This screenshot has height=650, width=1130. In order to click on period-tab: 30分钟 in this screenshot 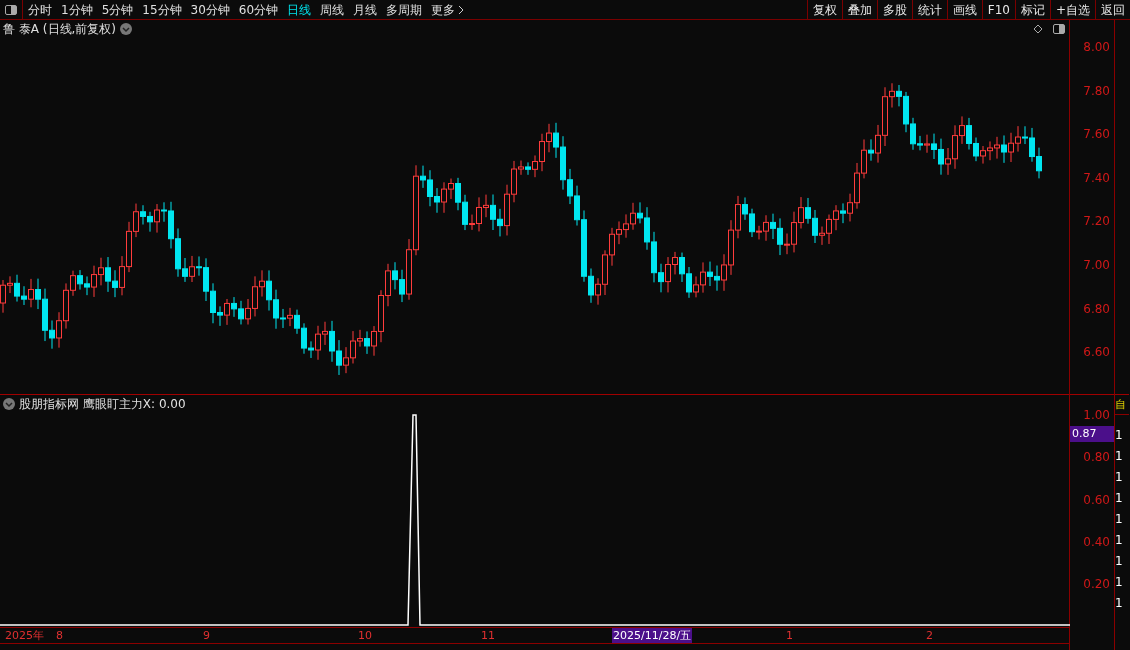, I will do `click(210, 9)`.